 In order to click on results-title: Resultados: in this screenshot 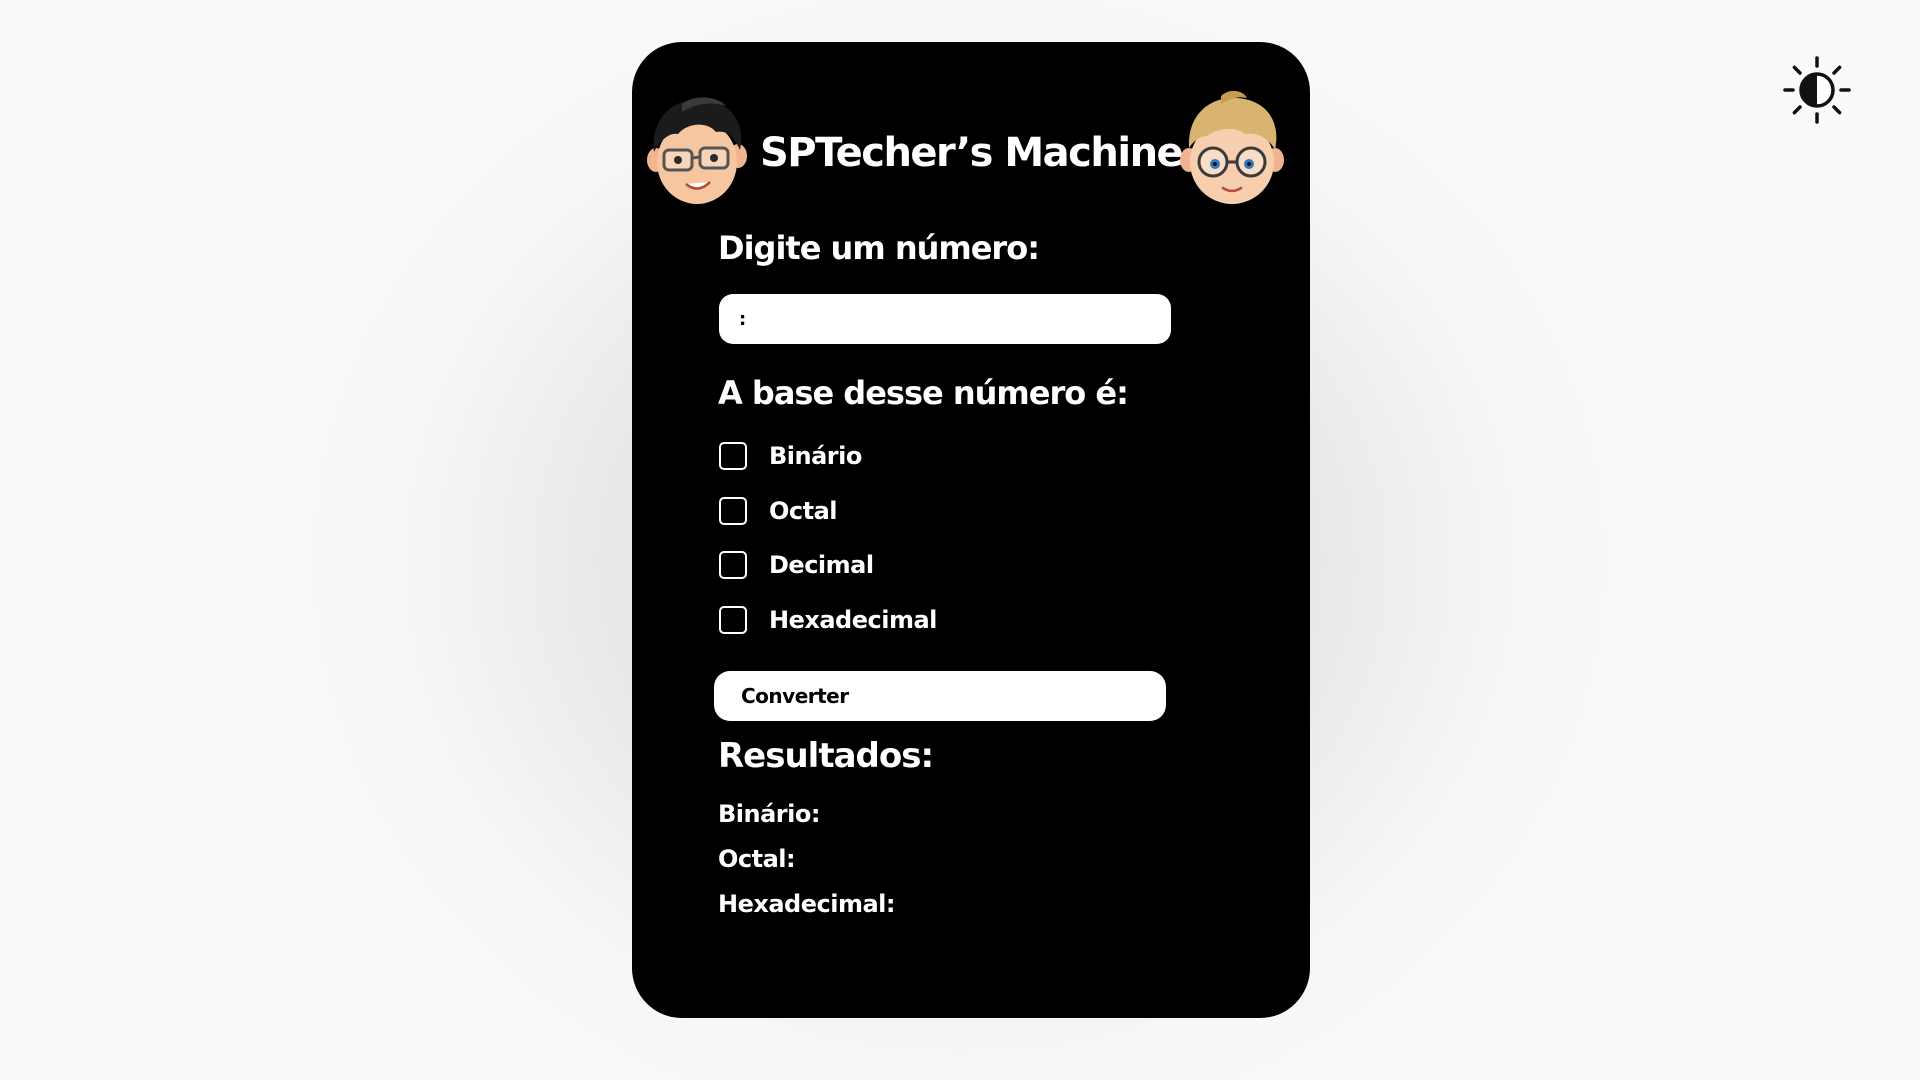, I will do `click(826, 756)`.